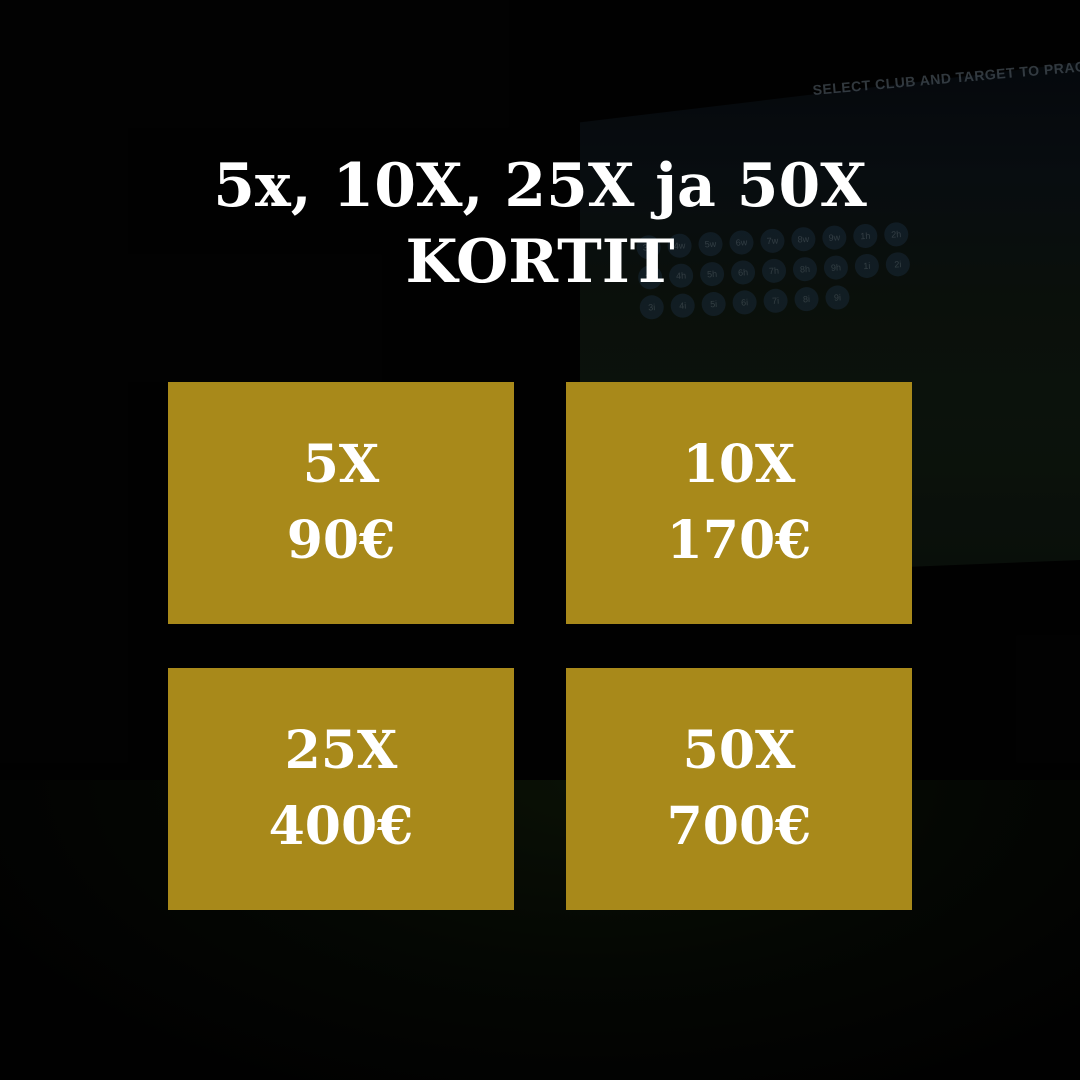 This screenshot has height=1080, width=1080. What do you see at coordinates (540, 262) in the screenshot?
I see `page-title-line-2: KORTIT` at bounding box center [540, 262].